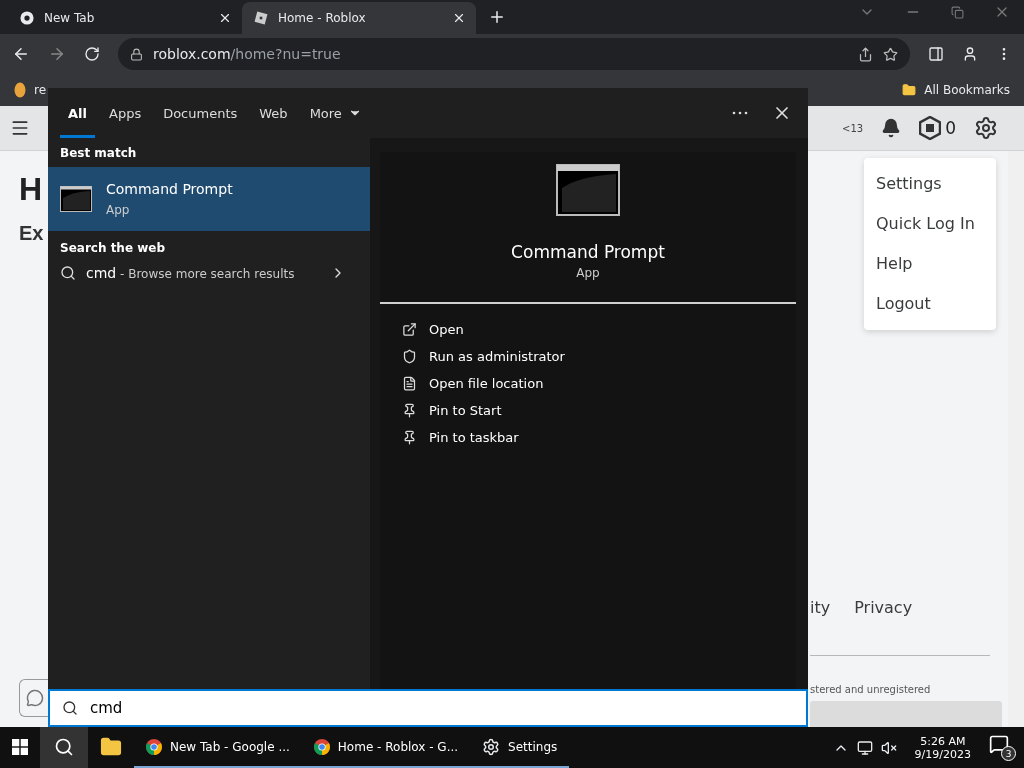 The width and height of the screenshot is (1024, 768). Describe the element at coordinates (967, 90) in the screenshot. I see `all-bookmarks-link: All Bookmarks` at that location.